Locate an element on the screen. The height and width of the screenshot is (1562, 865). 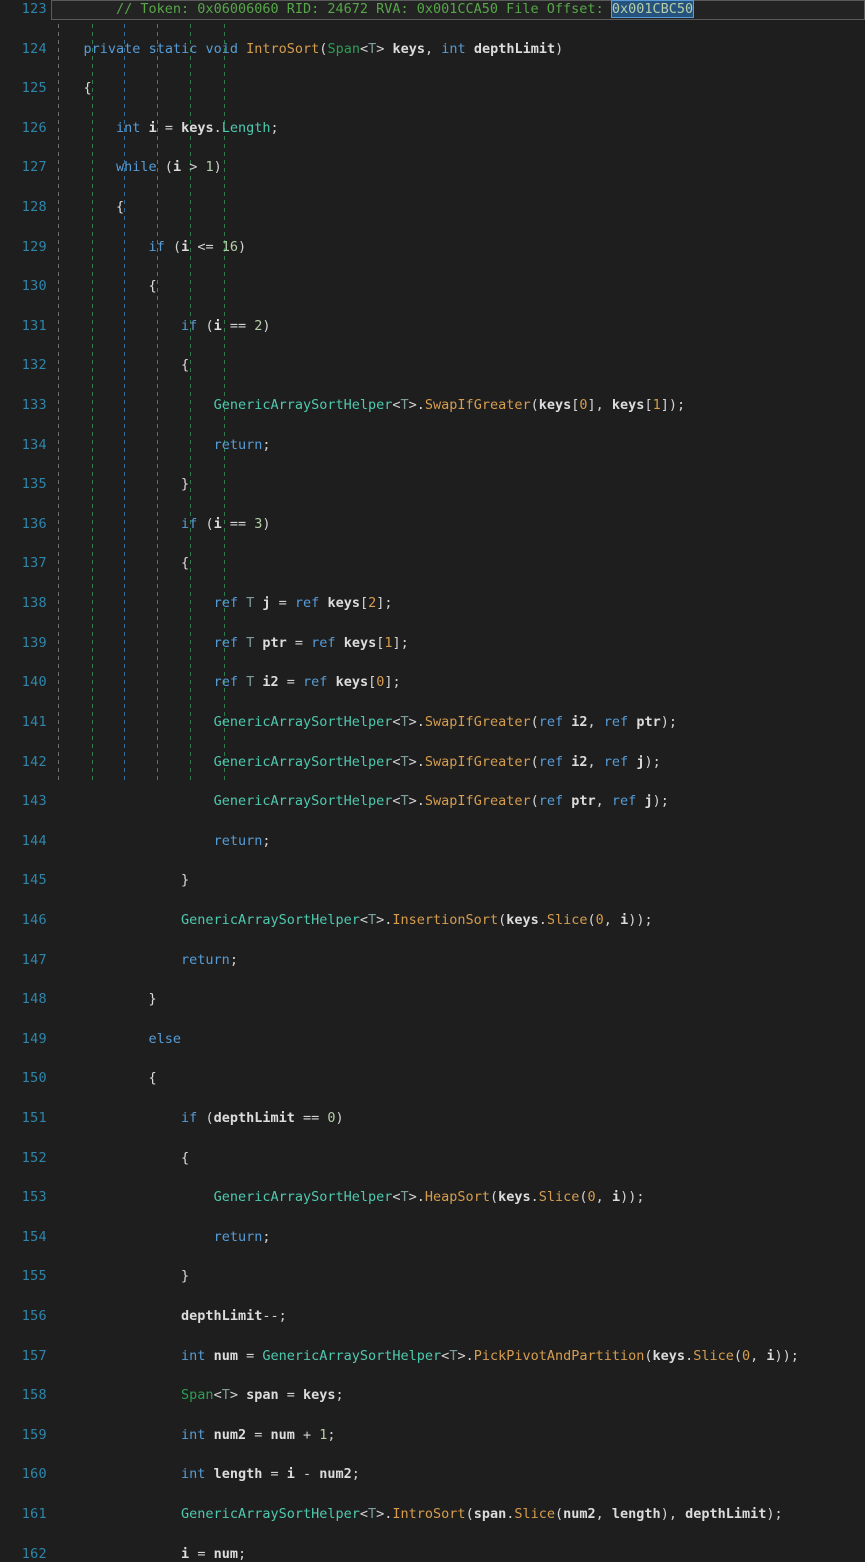
line-code: if (i == 3) is located at coordinates (160, 525).